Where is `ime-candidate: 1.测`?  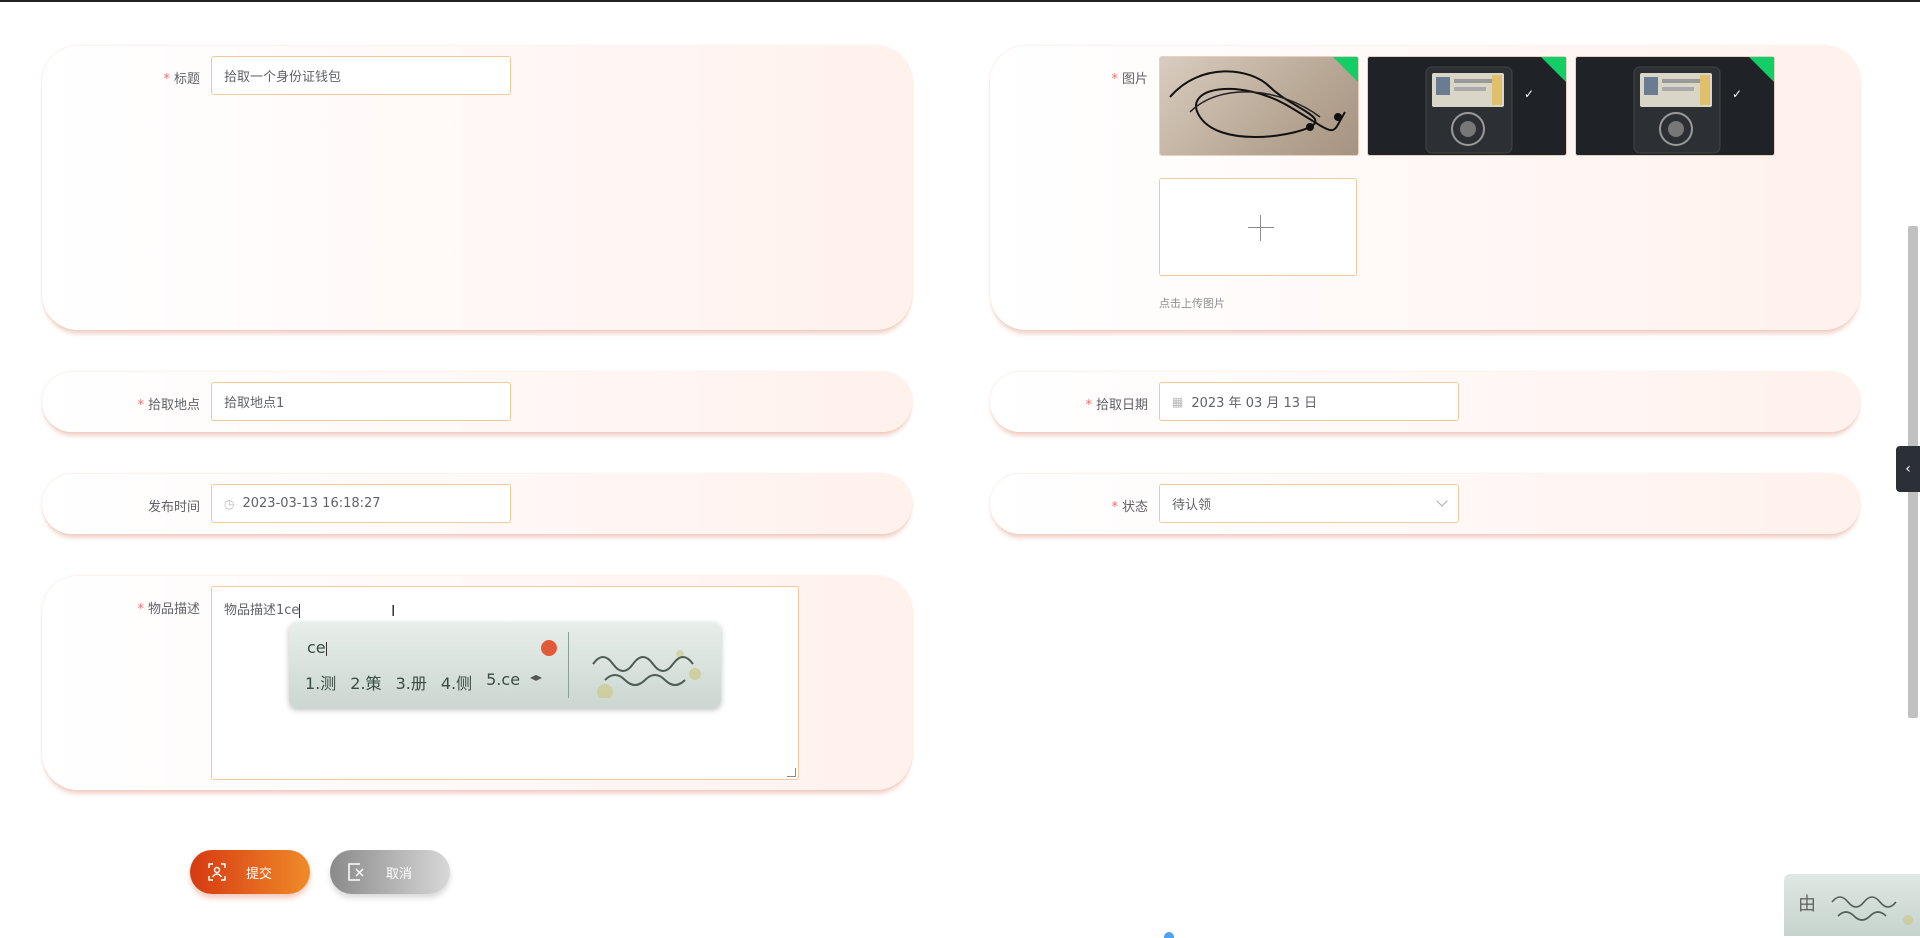 ime-candidate: 1.测 is located at coordinates (320, 682).